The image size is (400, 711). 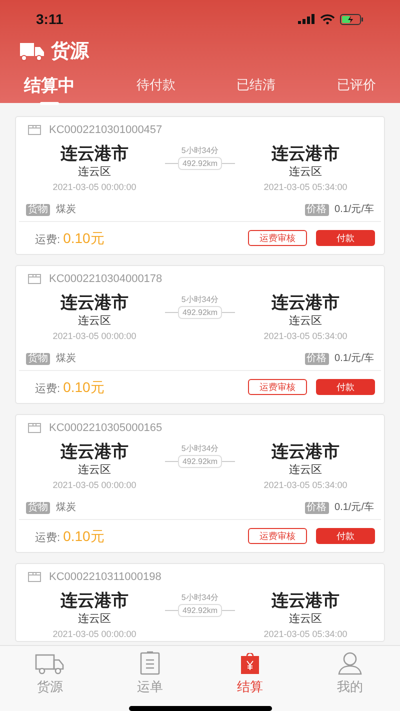 I want to click on battery-icon, so click(x=352, y=19).